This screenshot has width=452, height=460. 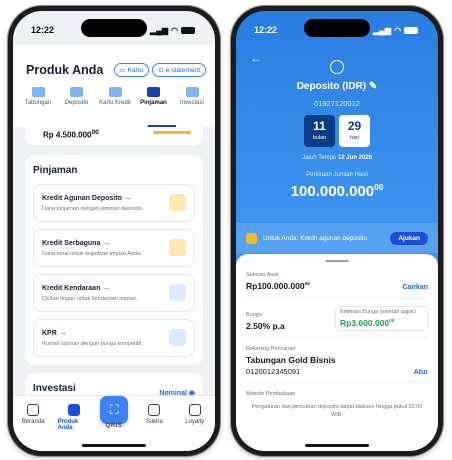 I want to click on setoran-row: Setoran Awal Rp100.000.00000 Cairkan, so click(x=337, y=285).